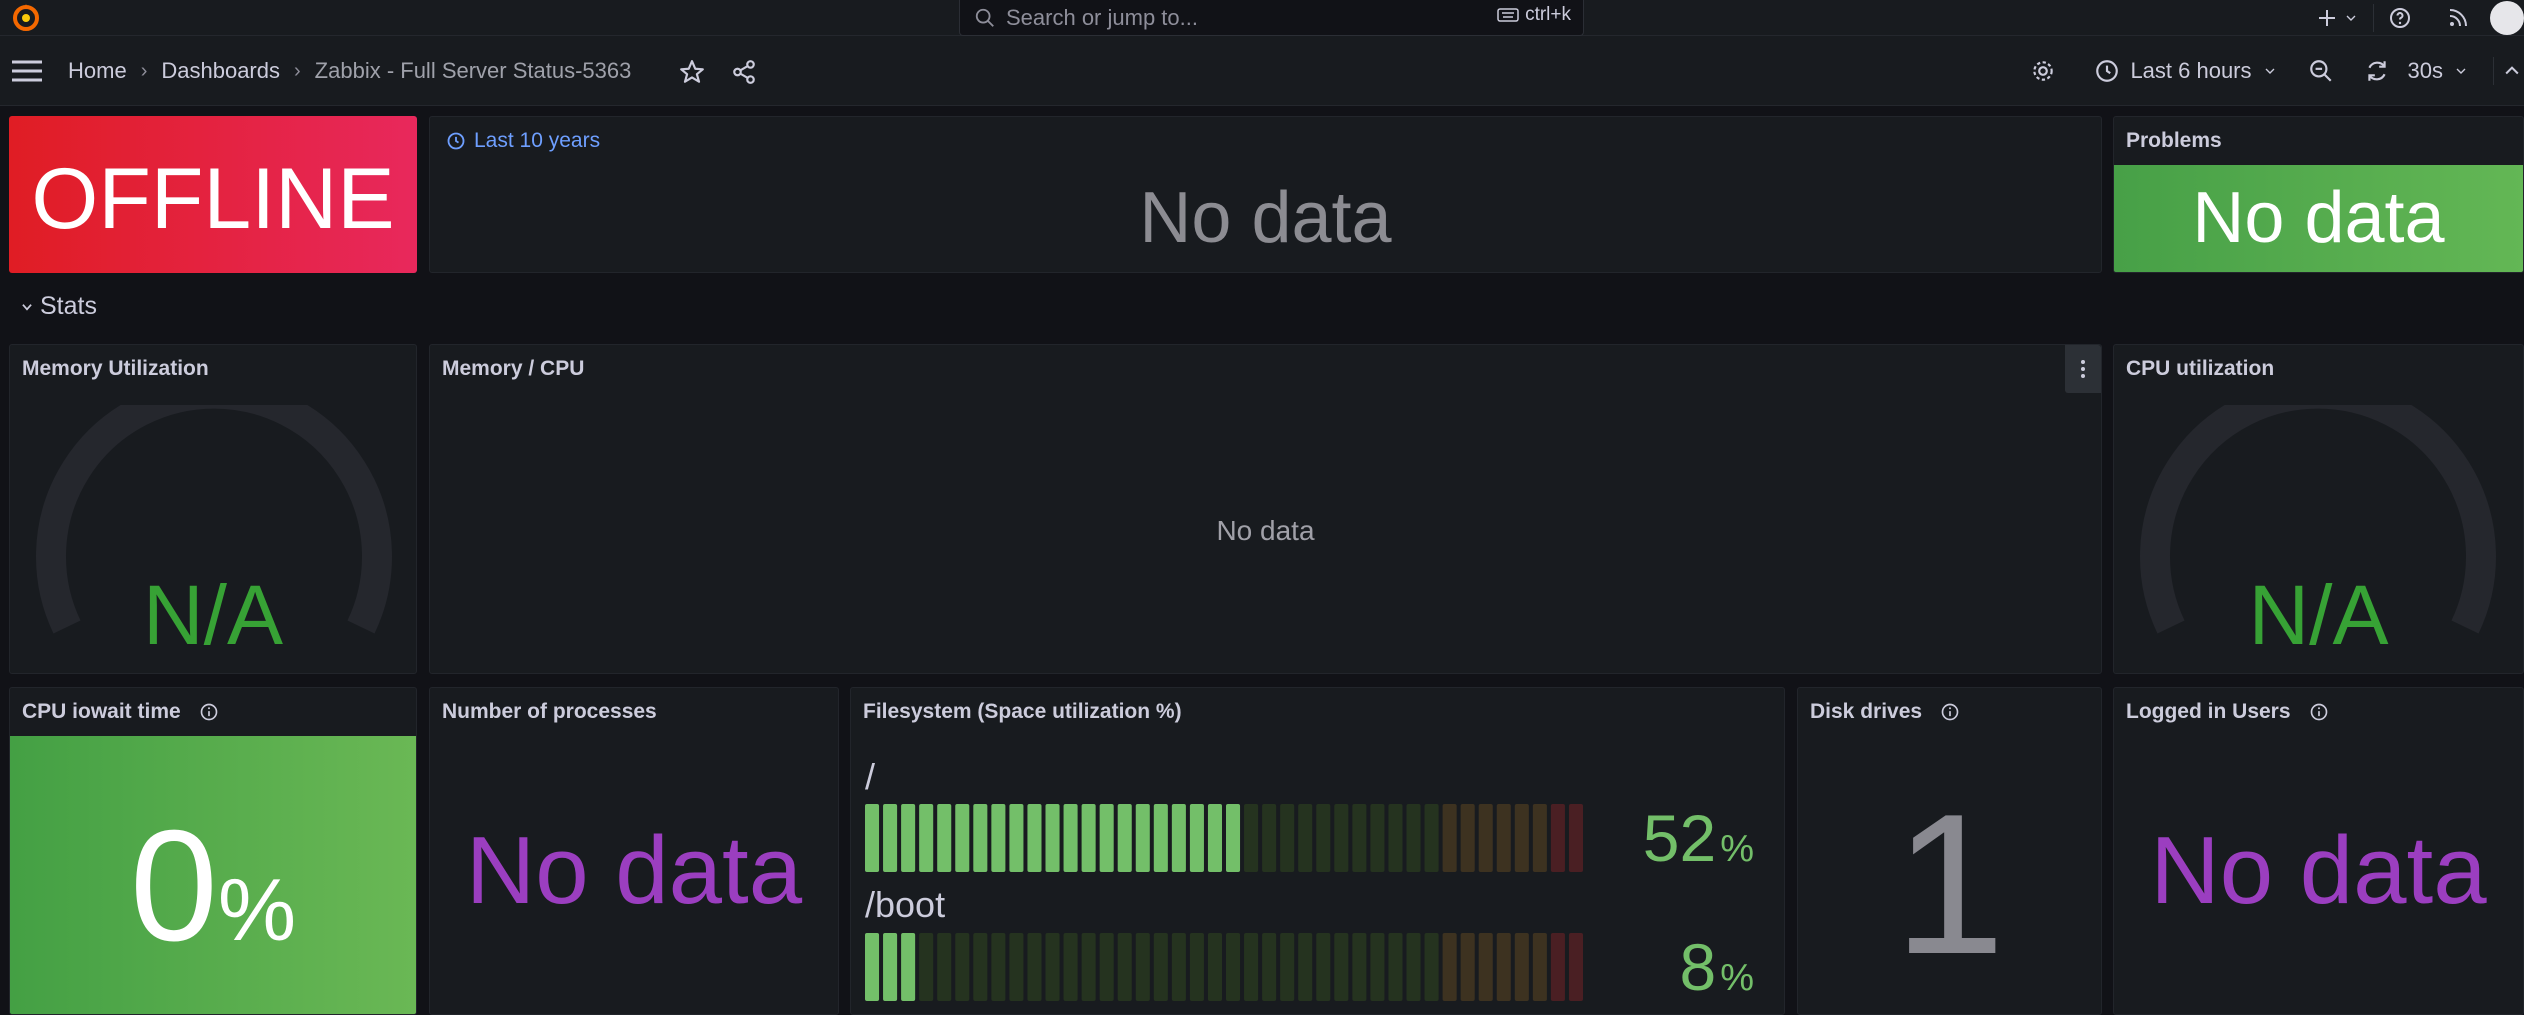  Describe the element at coordinates (213, 509) in the screenshot. I see `memory-utilization-panel: Memory Utilization N/A` at that location.